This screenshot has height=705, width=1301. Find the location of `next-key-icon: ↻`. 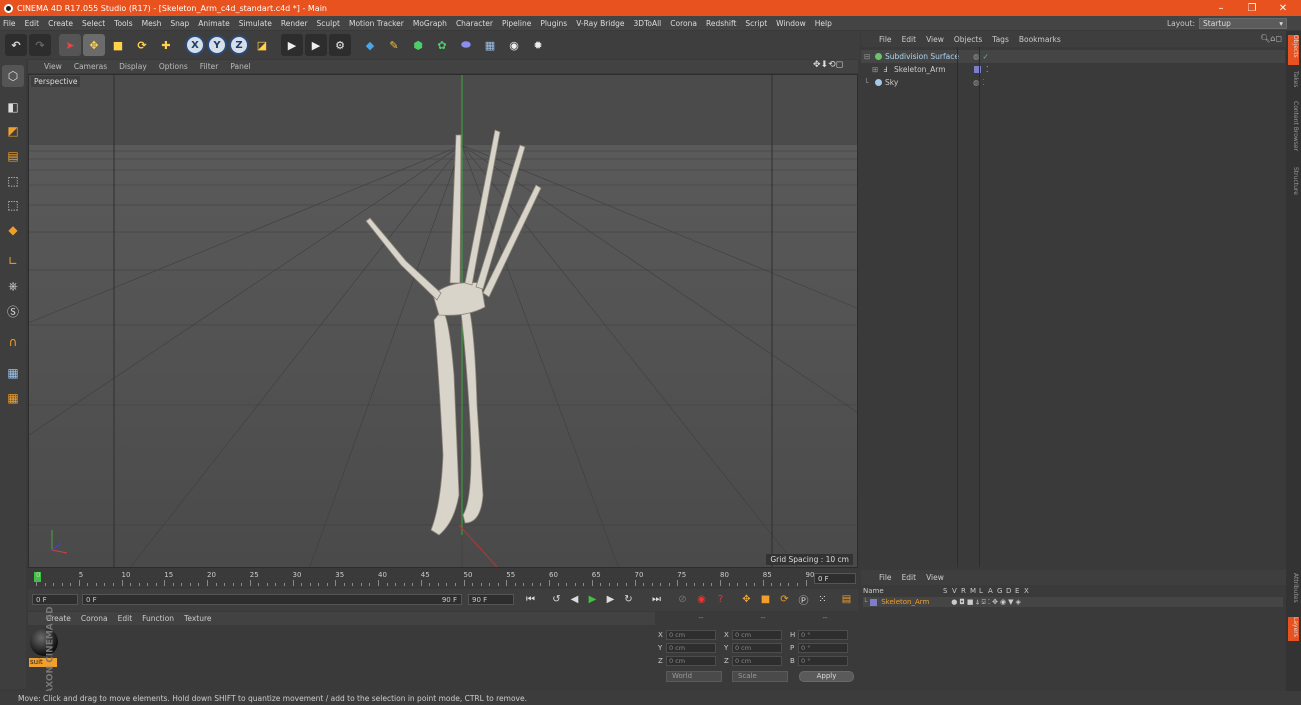

next-key-icon: ↻ is located at coordinates (628, 599).